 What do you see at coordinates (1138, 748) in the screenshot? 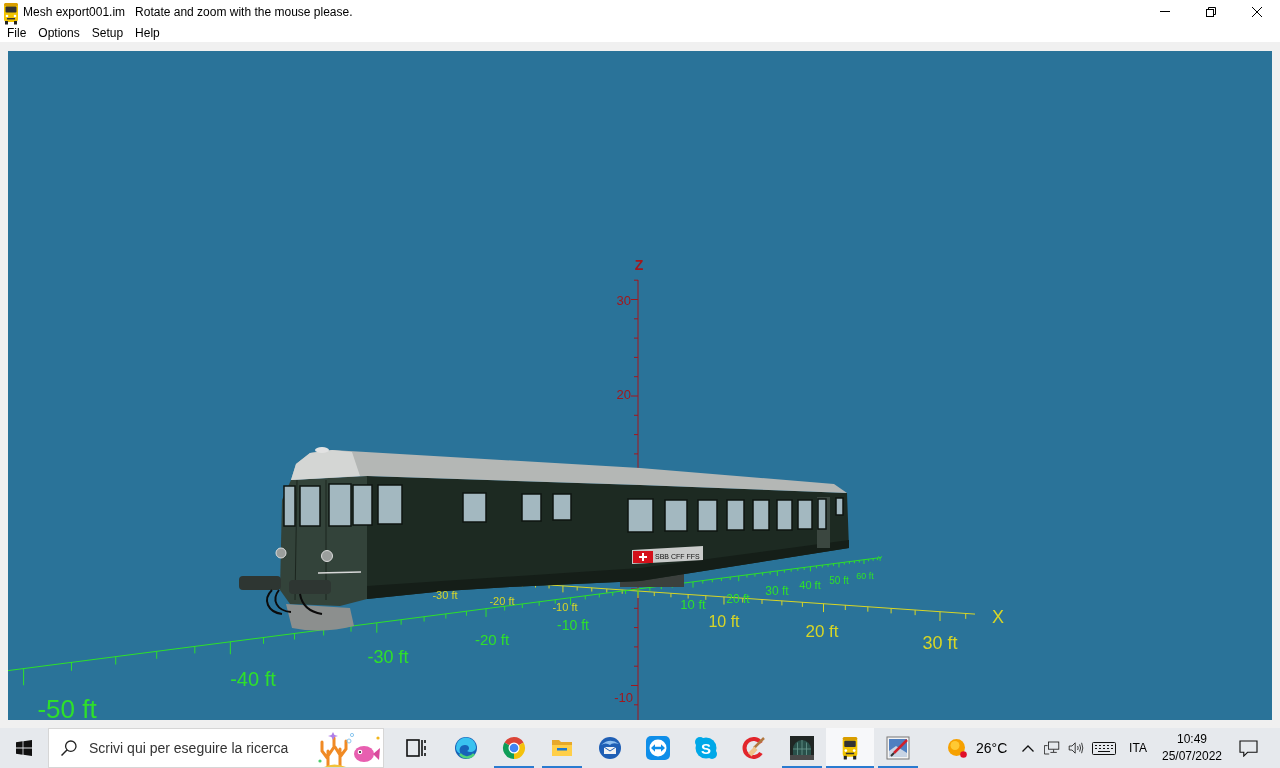
I see `language-button: ITA` at bounding box center [1138, 748].